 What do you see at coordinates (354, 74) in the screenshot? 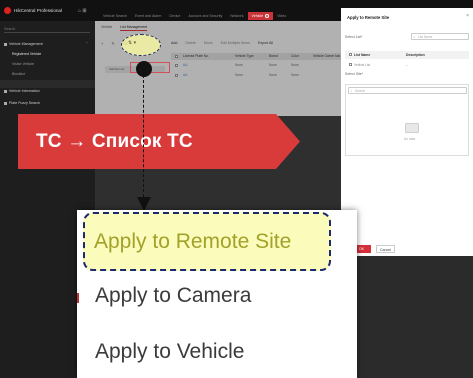
I see `select-site-label: Select Site*` at bounding box center [354, 74].